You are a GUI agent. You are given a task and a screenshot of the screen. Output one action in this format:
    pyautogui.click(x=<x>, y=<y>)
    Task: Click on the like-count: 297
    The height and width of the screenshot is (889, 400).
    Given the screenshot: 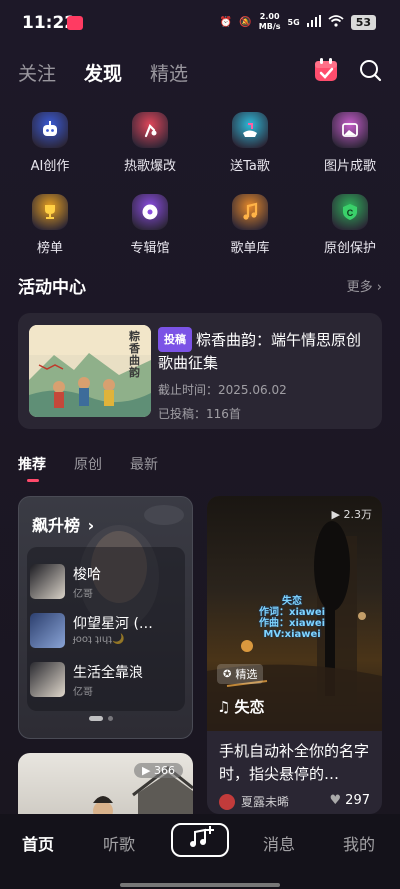 What is the action you would take?
    pyautogui.click(x=357, y=800)
    